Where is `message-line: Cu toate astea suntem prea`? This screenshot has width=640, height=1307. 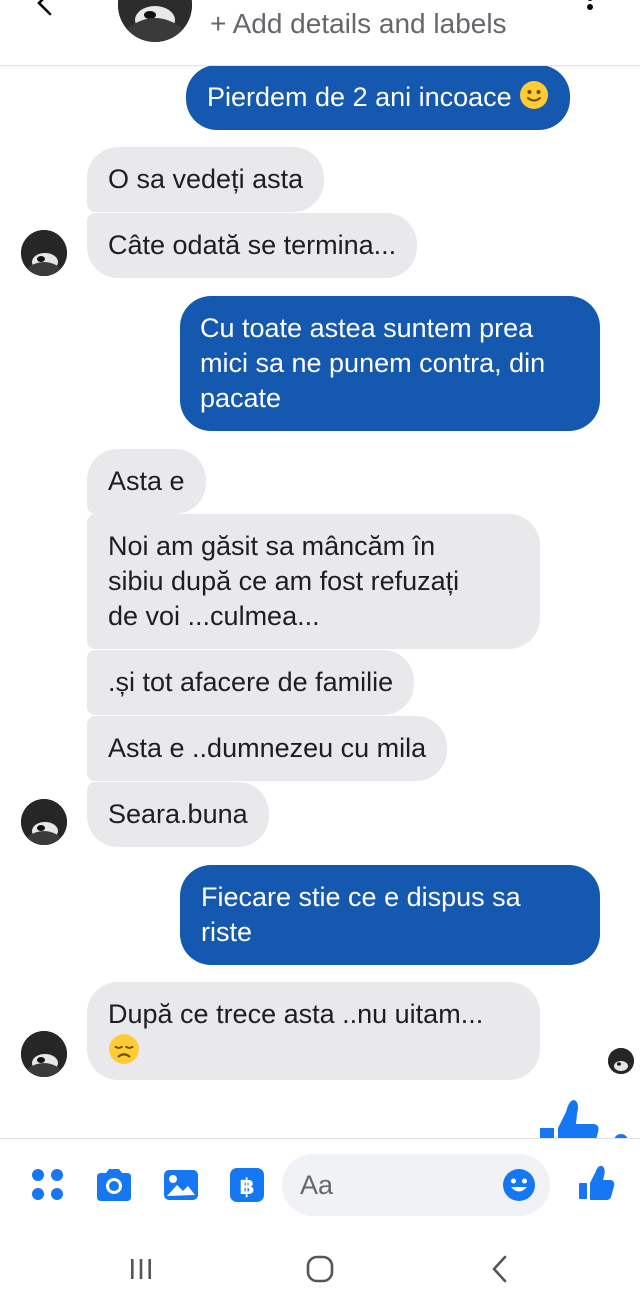
message-line: Cu toate astea suntem prea is located at coordinates (367, 328).